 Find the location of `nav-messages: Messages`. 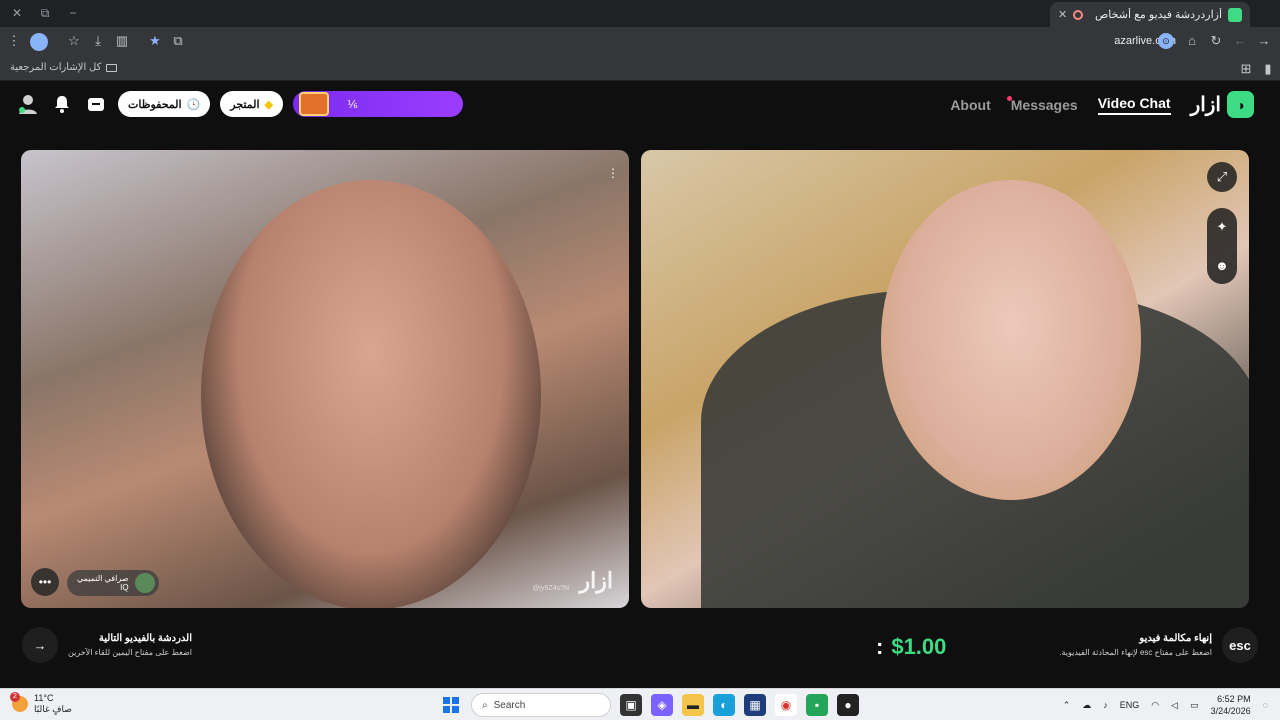

nav-messages: Messages is located at coordinates (1042, 104).